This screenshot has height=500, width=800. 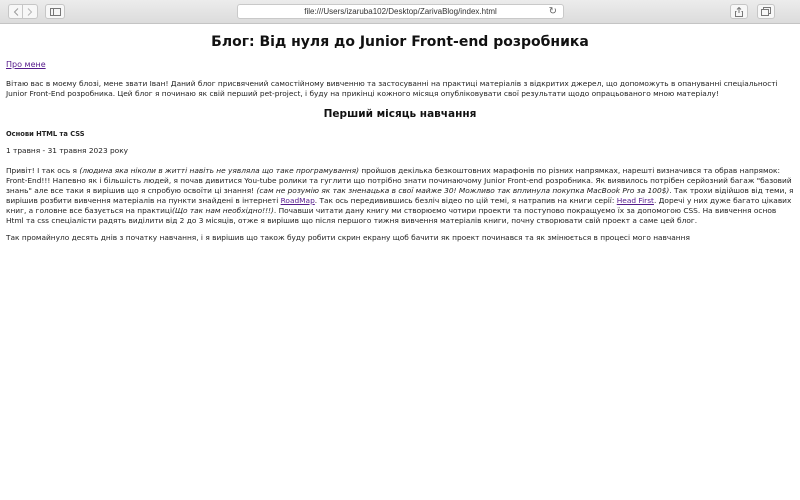 I want to click on tabs-overview-button, so click(x=766, y=11).